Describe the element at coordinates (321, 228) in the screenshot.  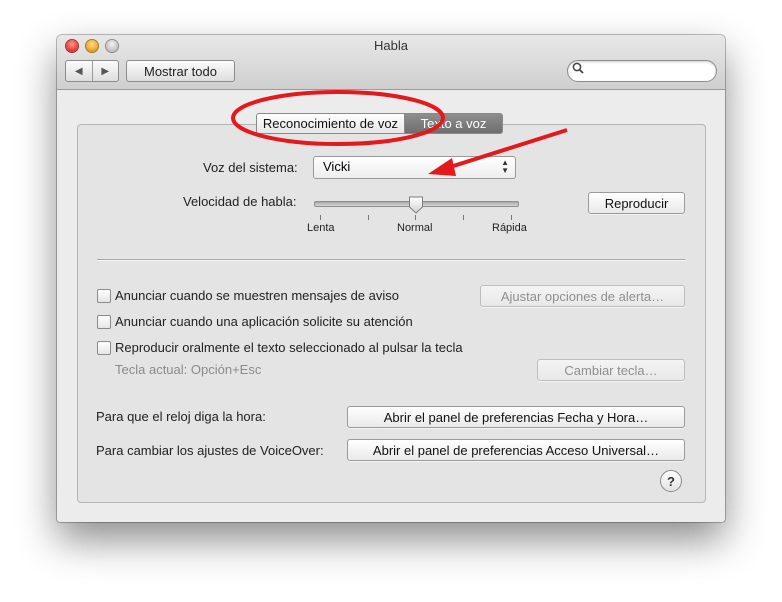
I see `tick-label-slow: Lenta` at that location.